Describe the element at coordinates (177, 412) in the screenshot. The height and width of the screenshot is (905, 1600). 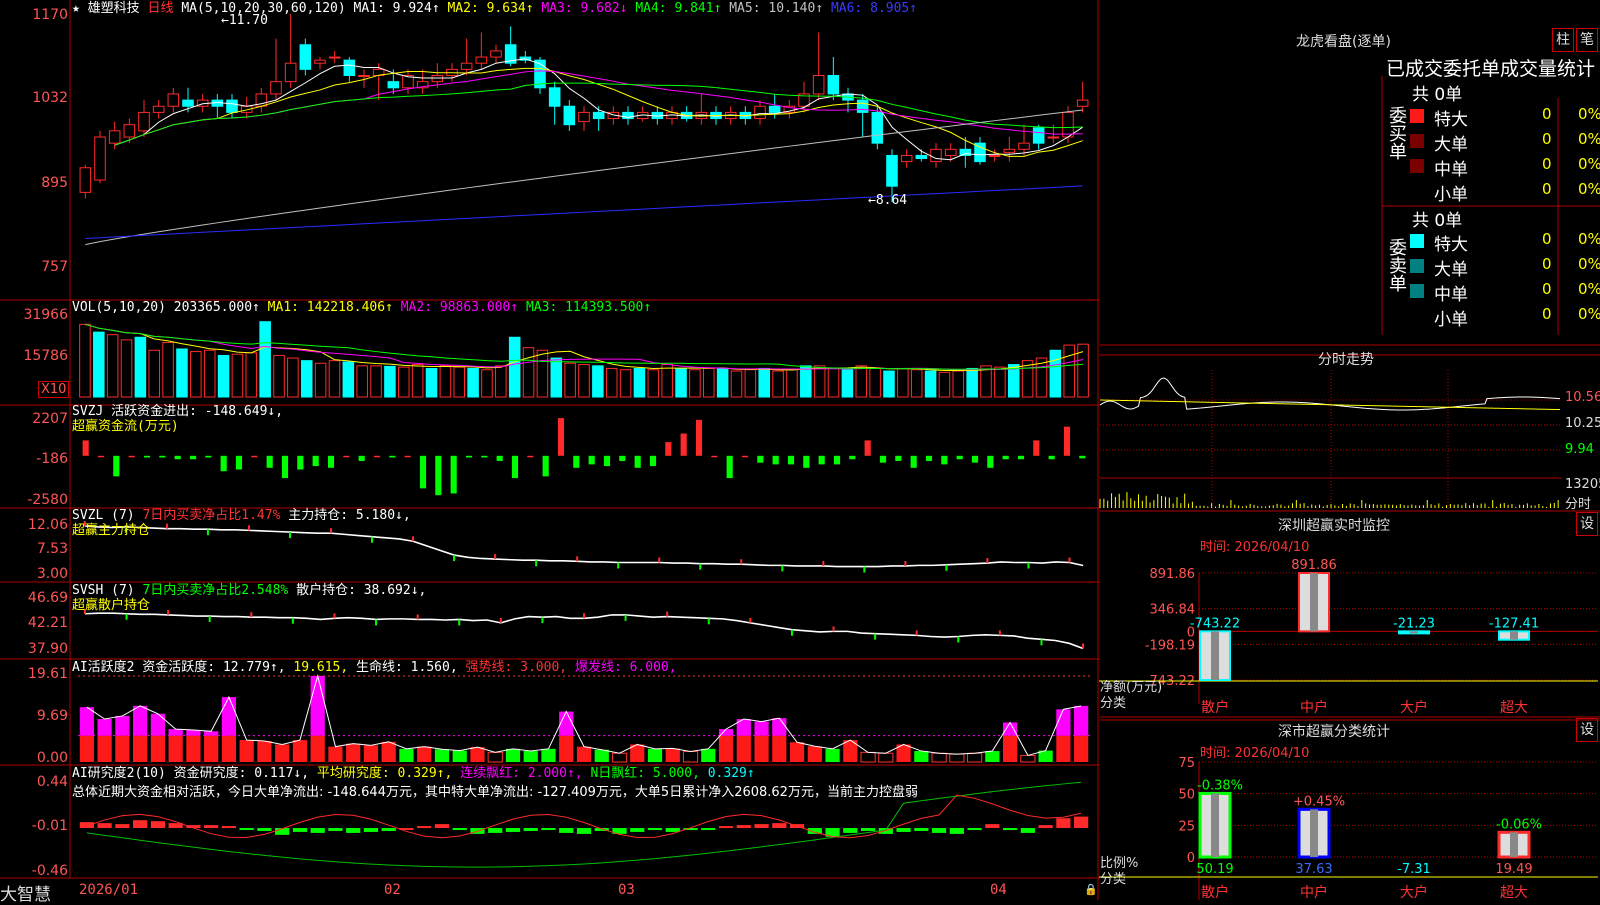
I see `svzj-header: SVZJ 活跃资金进出: -148.649↓,` at that location.